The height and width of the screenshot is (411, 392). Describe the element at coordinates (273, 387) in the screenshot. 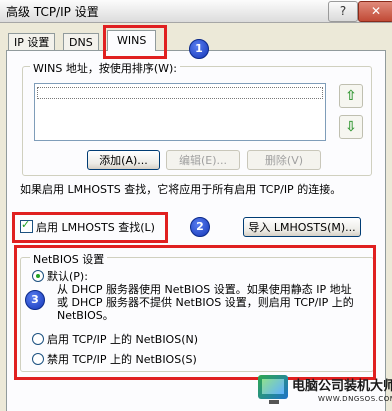

I see `monitor-icon` at that location.